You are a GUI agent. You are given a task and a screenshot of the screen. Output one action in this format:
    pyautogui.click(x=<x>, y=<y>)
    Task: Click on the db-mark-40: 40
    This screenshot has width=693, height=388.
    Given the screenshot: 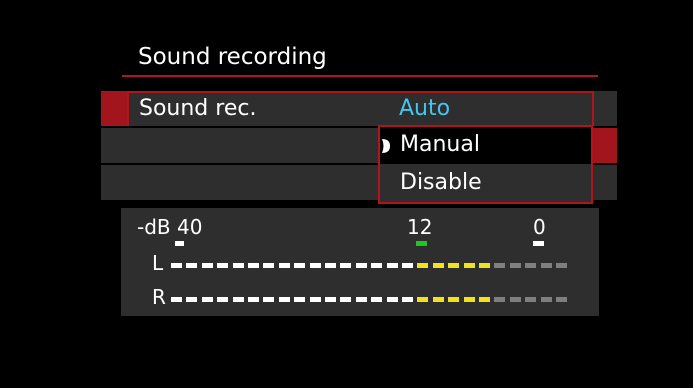 What is the action you would take?
    pyautogui.click(x=190, y=227)
    